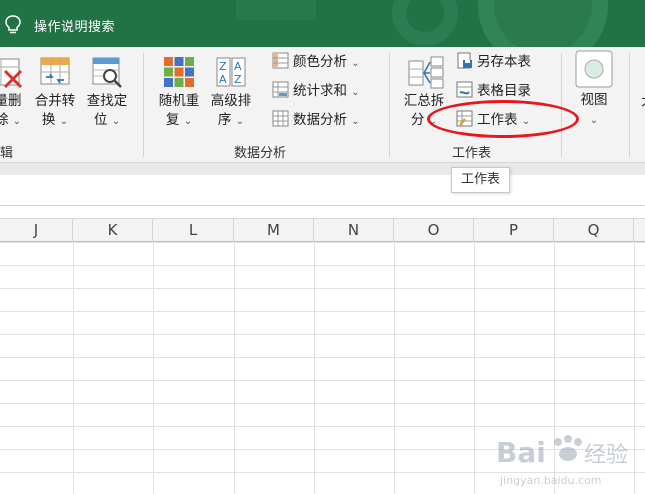 The width and height of the screenshot is (645, 494). What do you see at coordinates (100, 120) in the screenshot?
I see `find-locate-label2: 位` at bounding box center [100, 120].